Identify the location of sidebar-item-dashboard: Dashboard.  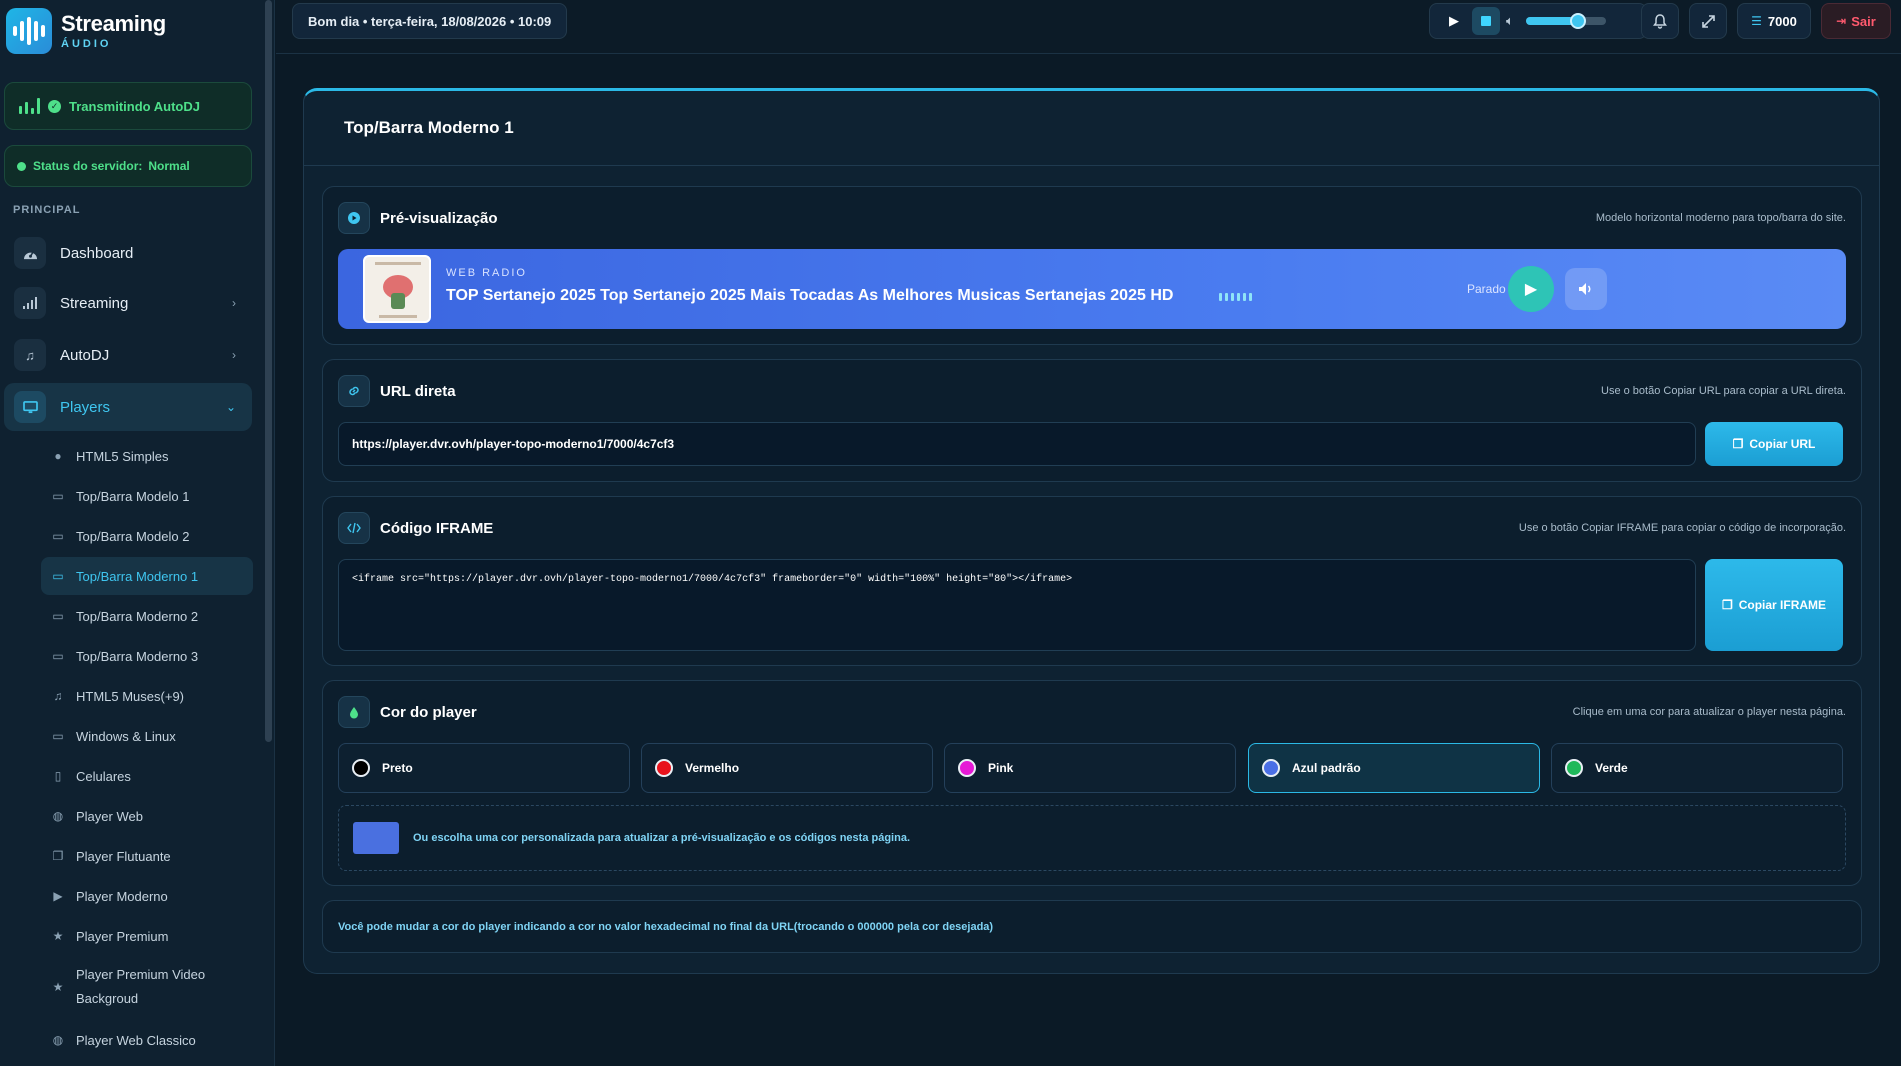
(128, 253).